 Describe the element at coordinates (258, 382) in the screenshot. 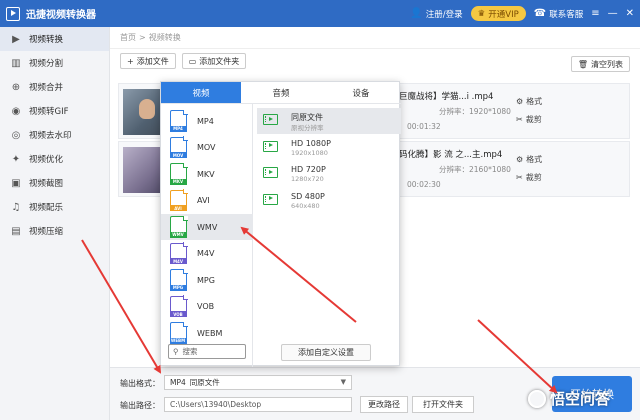

I see `output-format-select: MP4 同原文件 ▼` at that location.